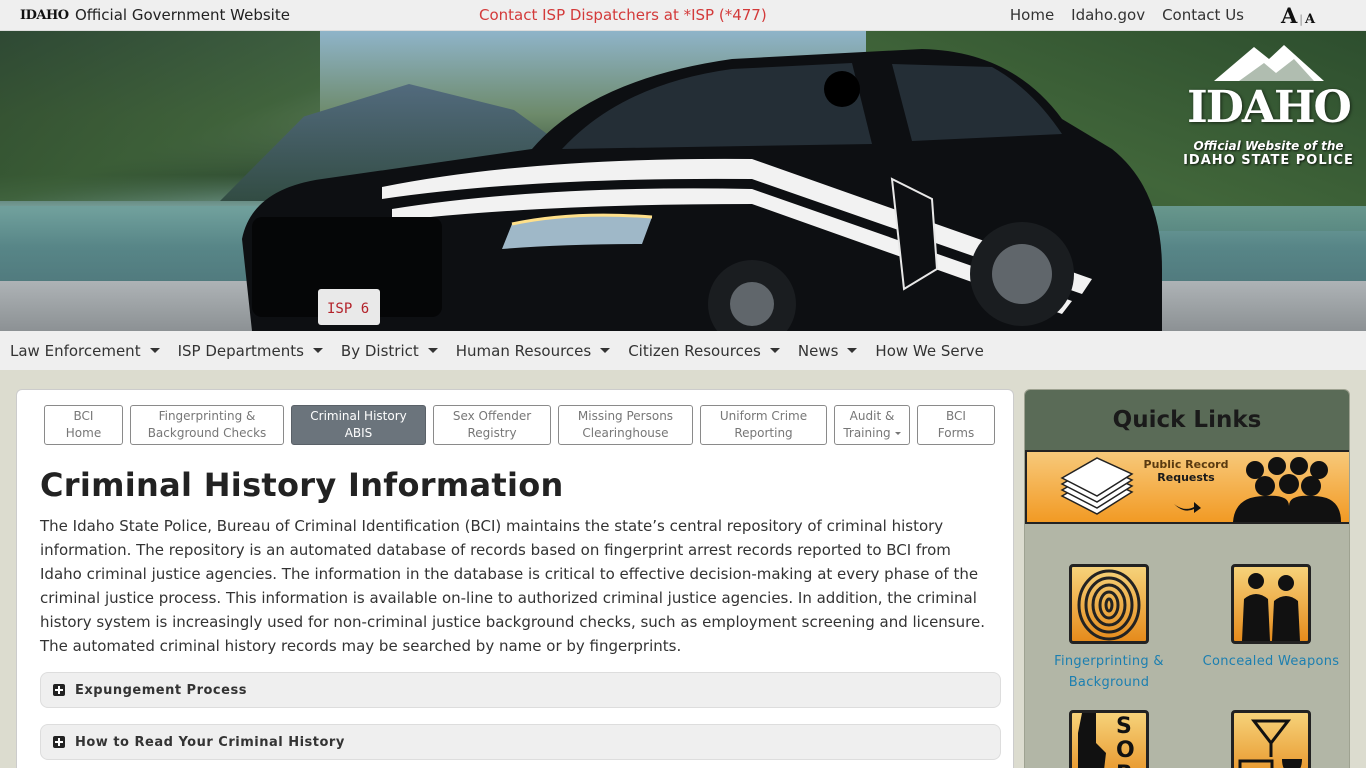 The width and height of the screenshot is (1366, 768). Describe the element at coordinates (520, 690) in the screenshot. I see `accordion-expungement: Expungement Process` at that location.